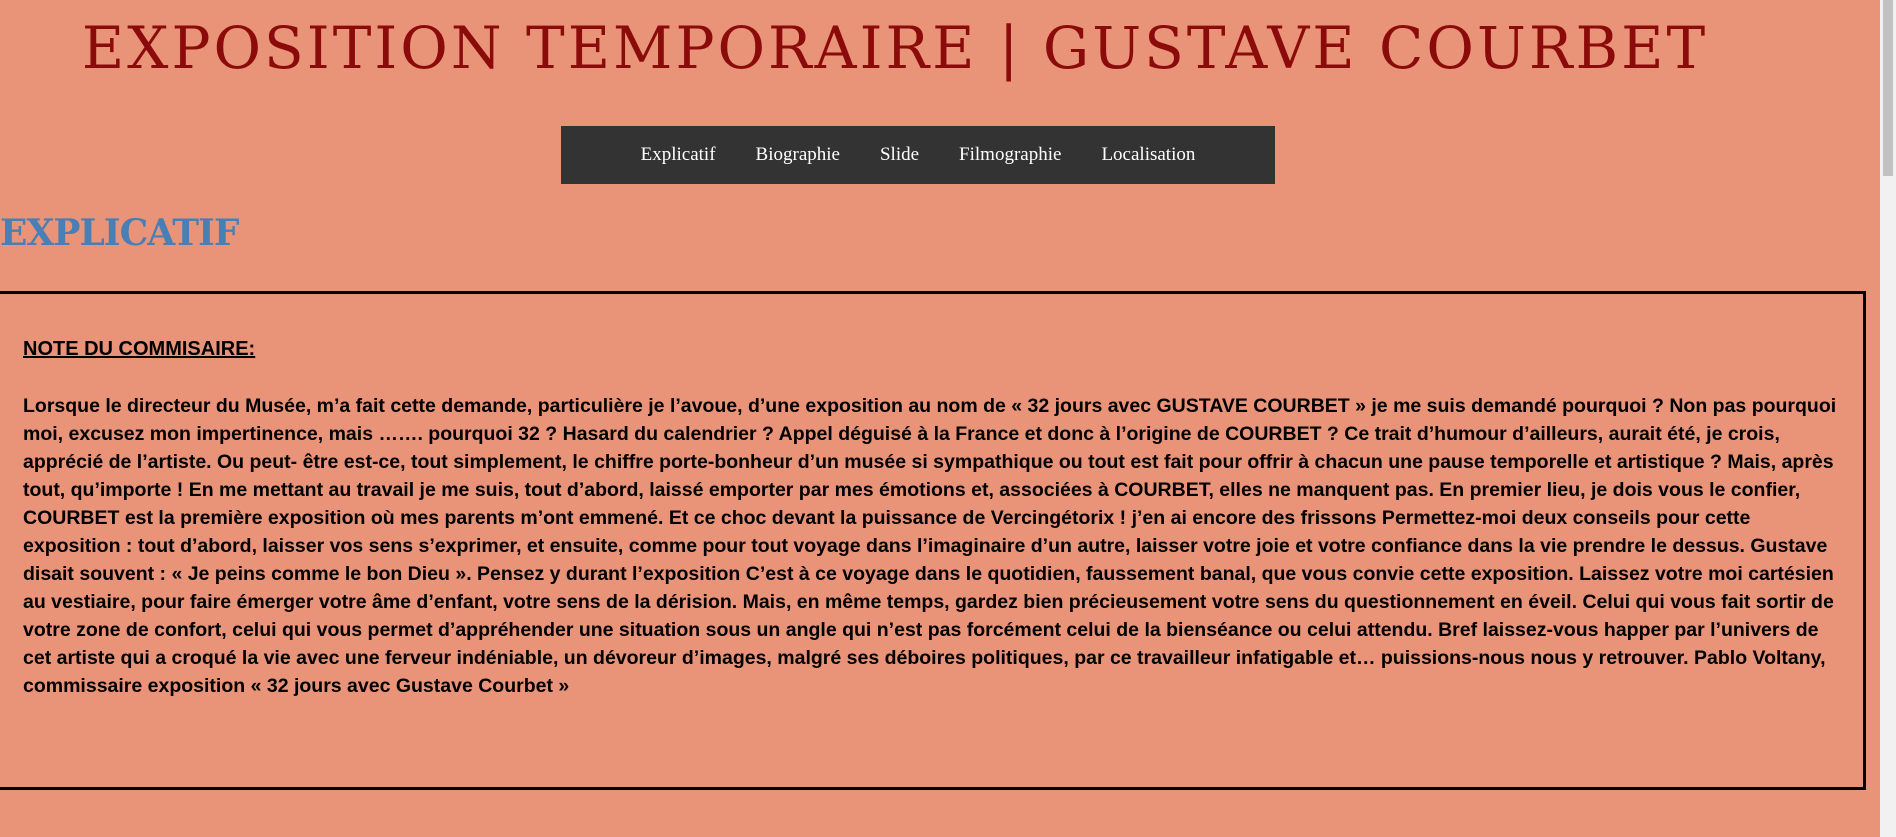 The height and width of the screenshot is (837, 1896). Describe the element at coordinates (899, 155) in the screenshot. I see `nav-item-slide: Slide` at that location.